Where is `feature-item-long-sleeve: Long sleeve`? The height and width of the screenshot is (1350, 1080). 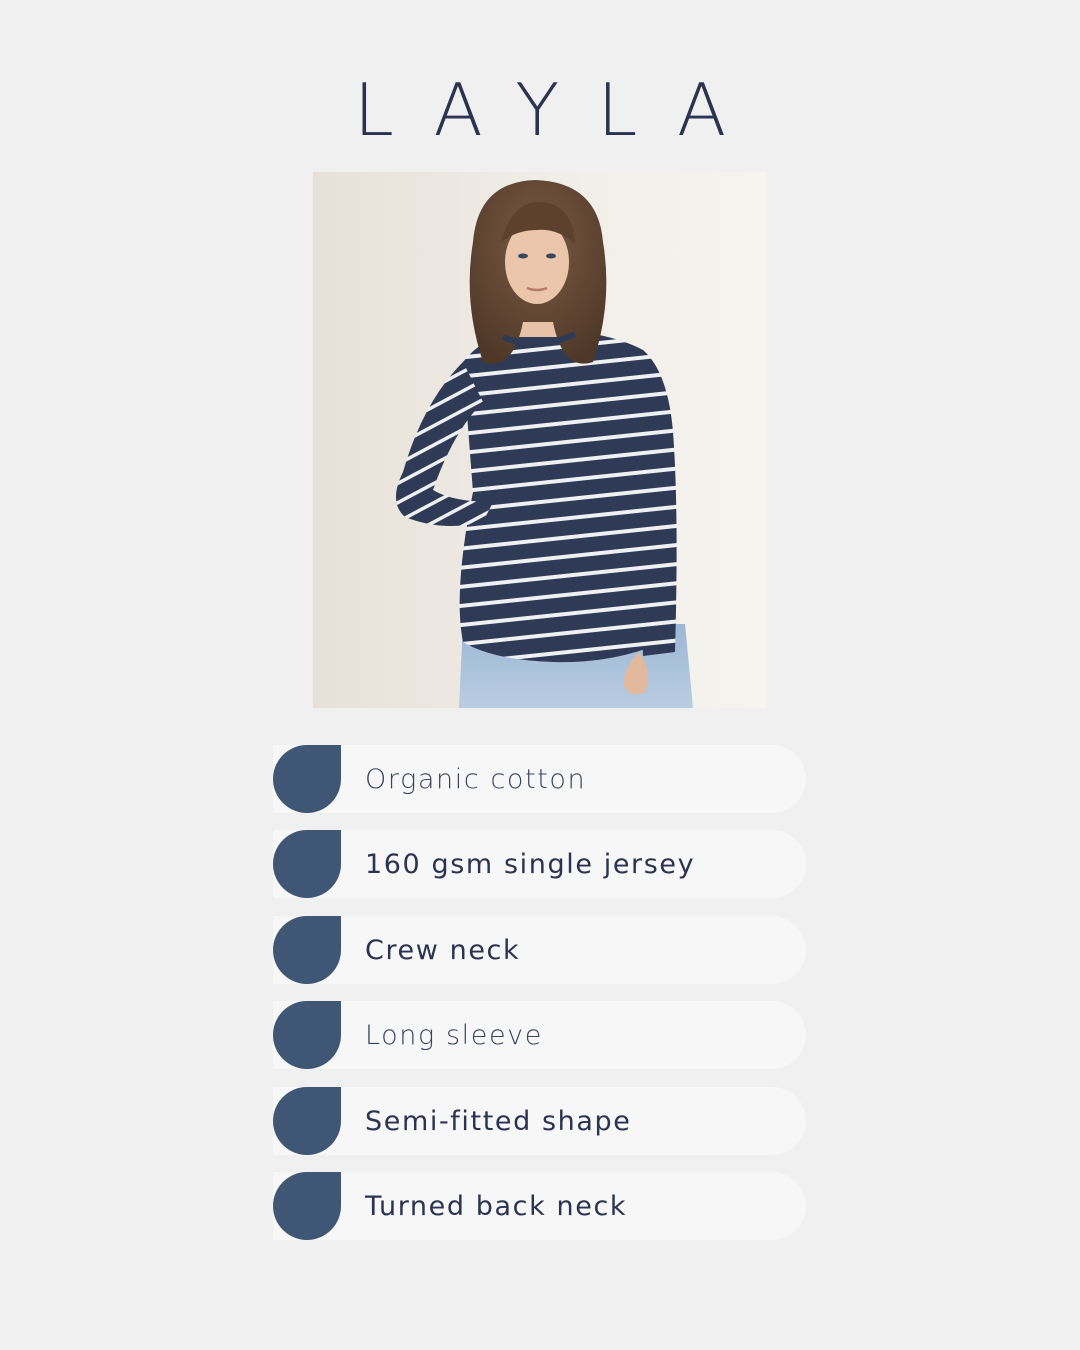 feature-item-long-sleeve: Long sleeve is located at coordinates (540, 1035).